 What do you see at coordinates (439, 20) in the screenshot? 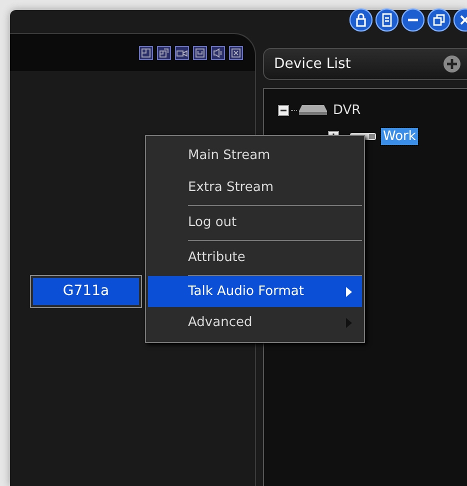
I see `restore-icon` at bounding box center [439, 20].